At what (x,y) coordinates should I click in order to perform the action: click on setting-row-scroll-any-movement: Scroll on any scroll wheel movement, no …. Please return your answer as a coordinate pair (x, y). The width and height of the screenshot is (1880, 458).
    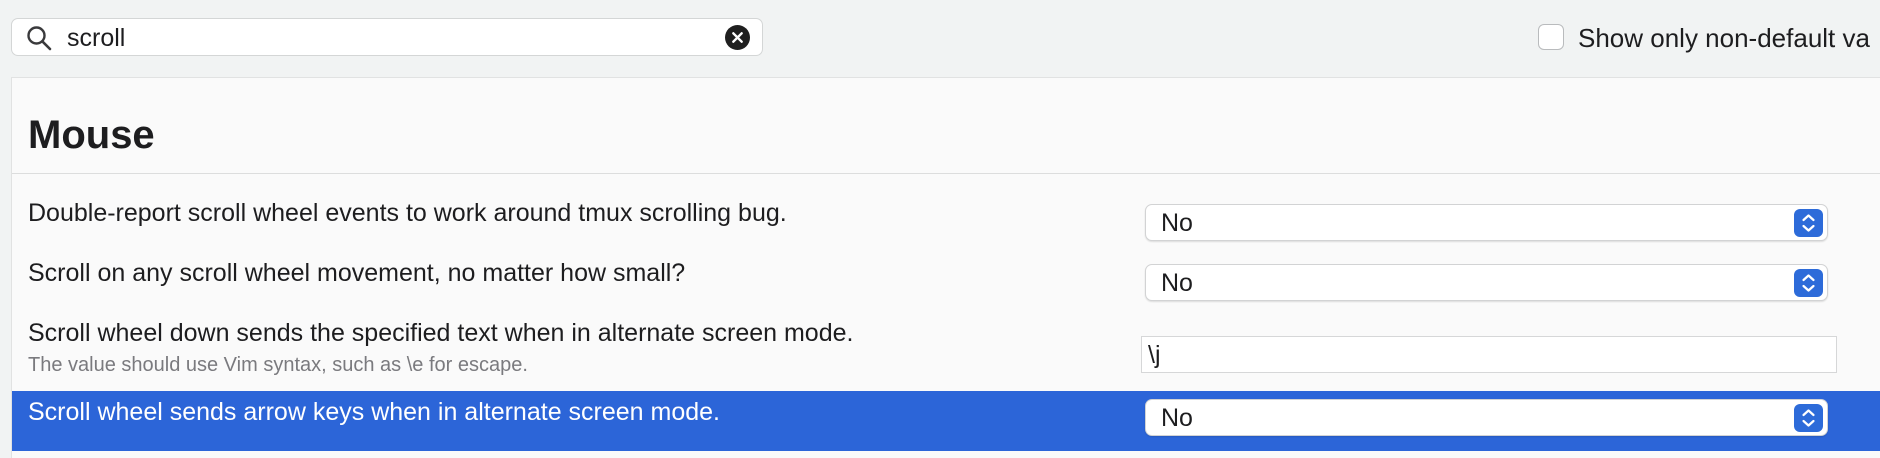
    Looking at the image, I should click on (946, 284).